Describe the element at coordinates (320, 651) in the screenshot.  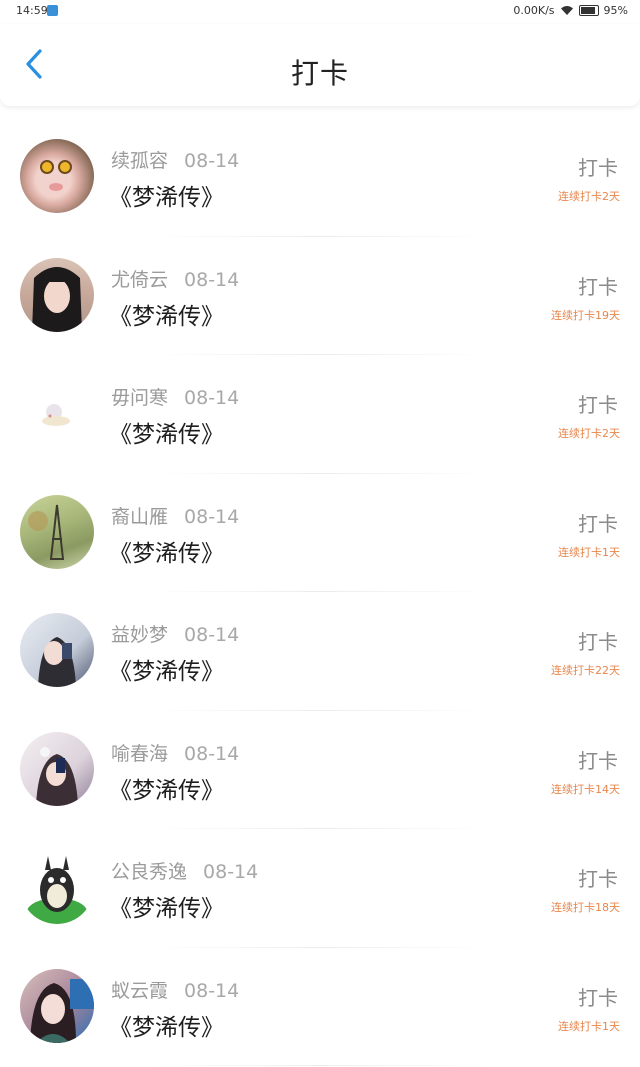
I see `checkin-row: 益妙梦 08-14 《梦浠传》 打卡 连续打卡22天` at that location.